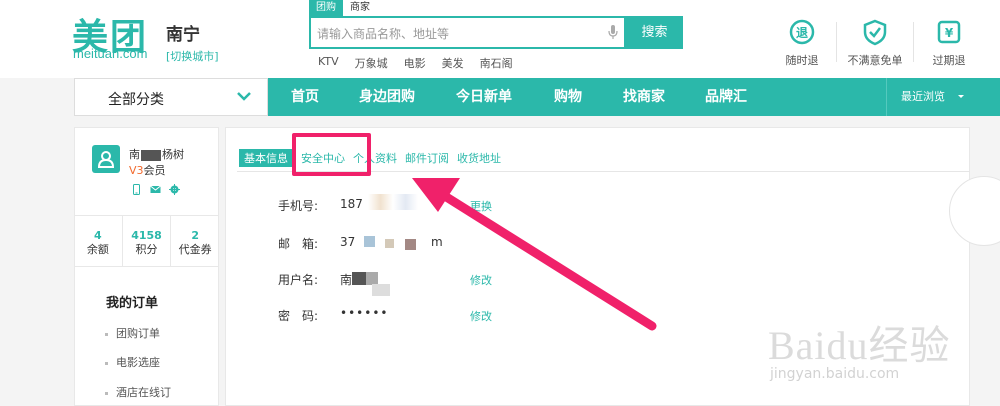 The image size is (1000, 406). What do you see at coordinates (835, 374) in the screenshot?
I see `watermark-url: jingyan.baidu.com` at bounding box center [835, 374].